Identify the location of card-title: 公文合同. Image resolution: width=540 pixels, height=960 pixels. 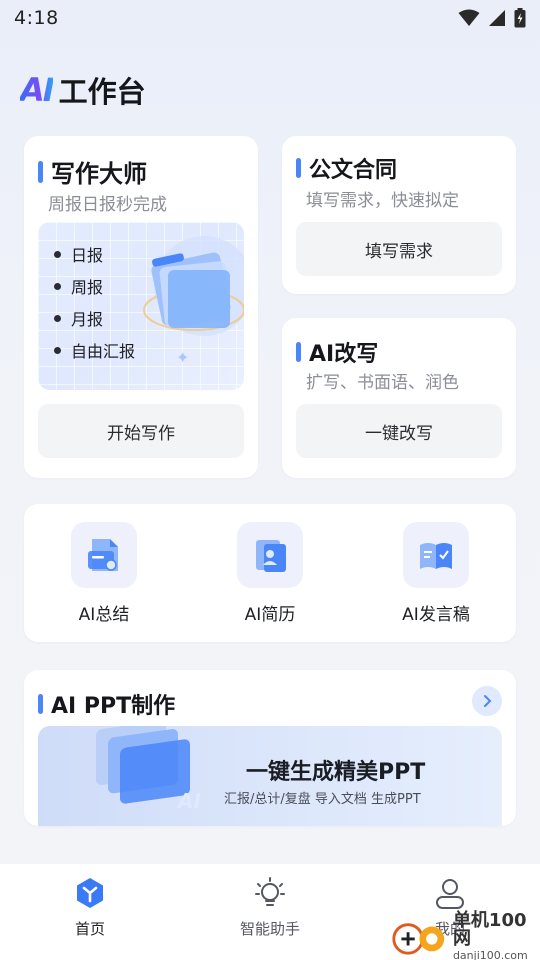
(346, 168).